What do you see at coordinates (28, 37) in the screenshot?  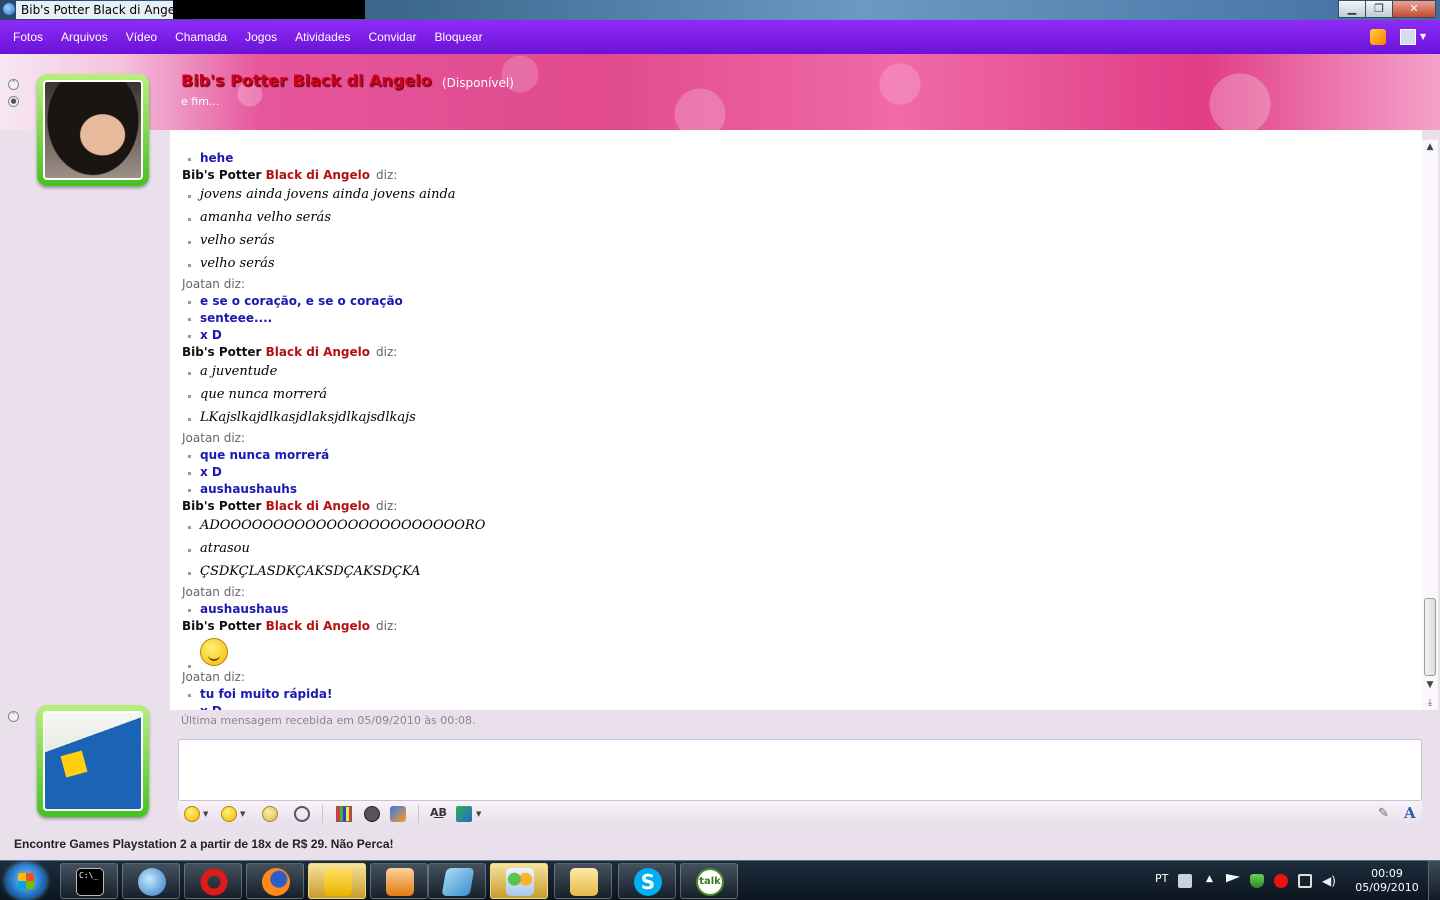 I see `menu-fotos: Fotos` at bounding box center [28, 37].